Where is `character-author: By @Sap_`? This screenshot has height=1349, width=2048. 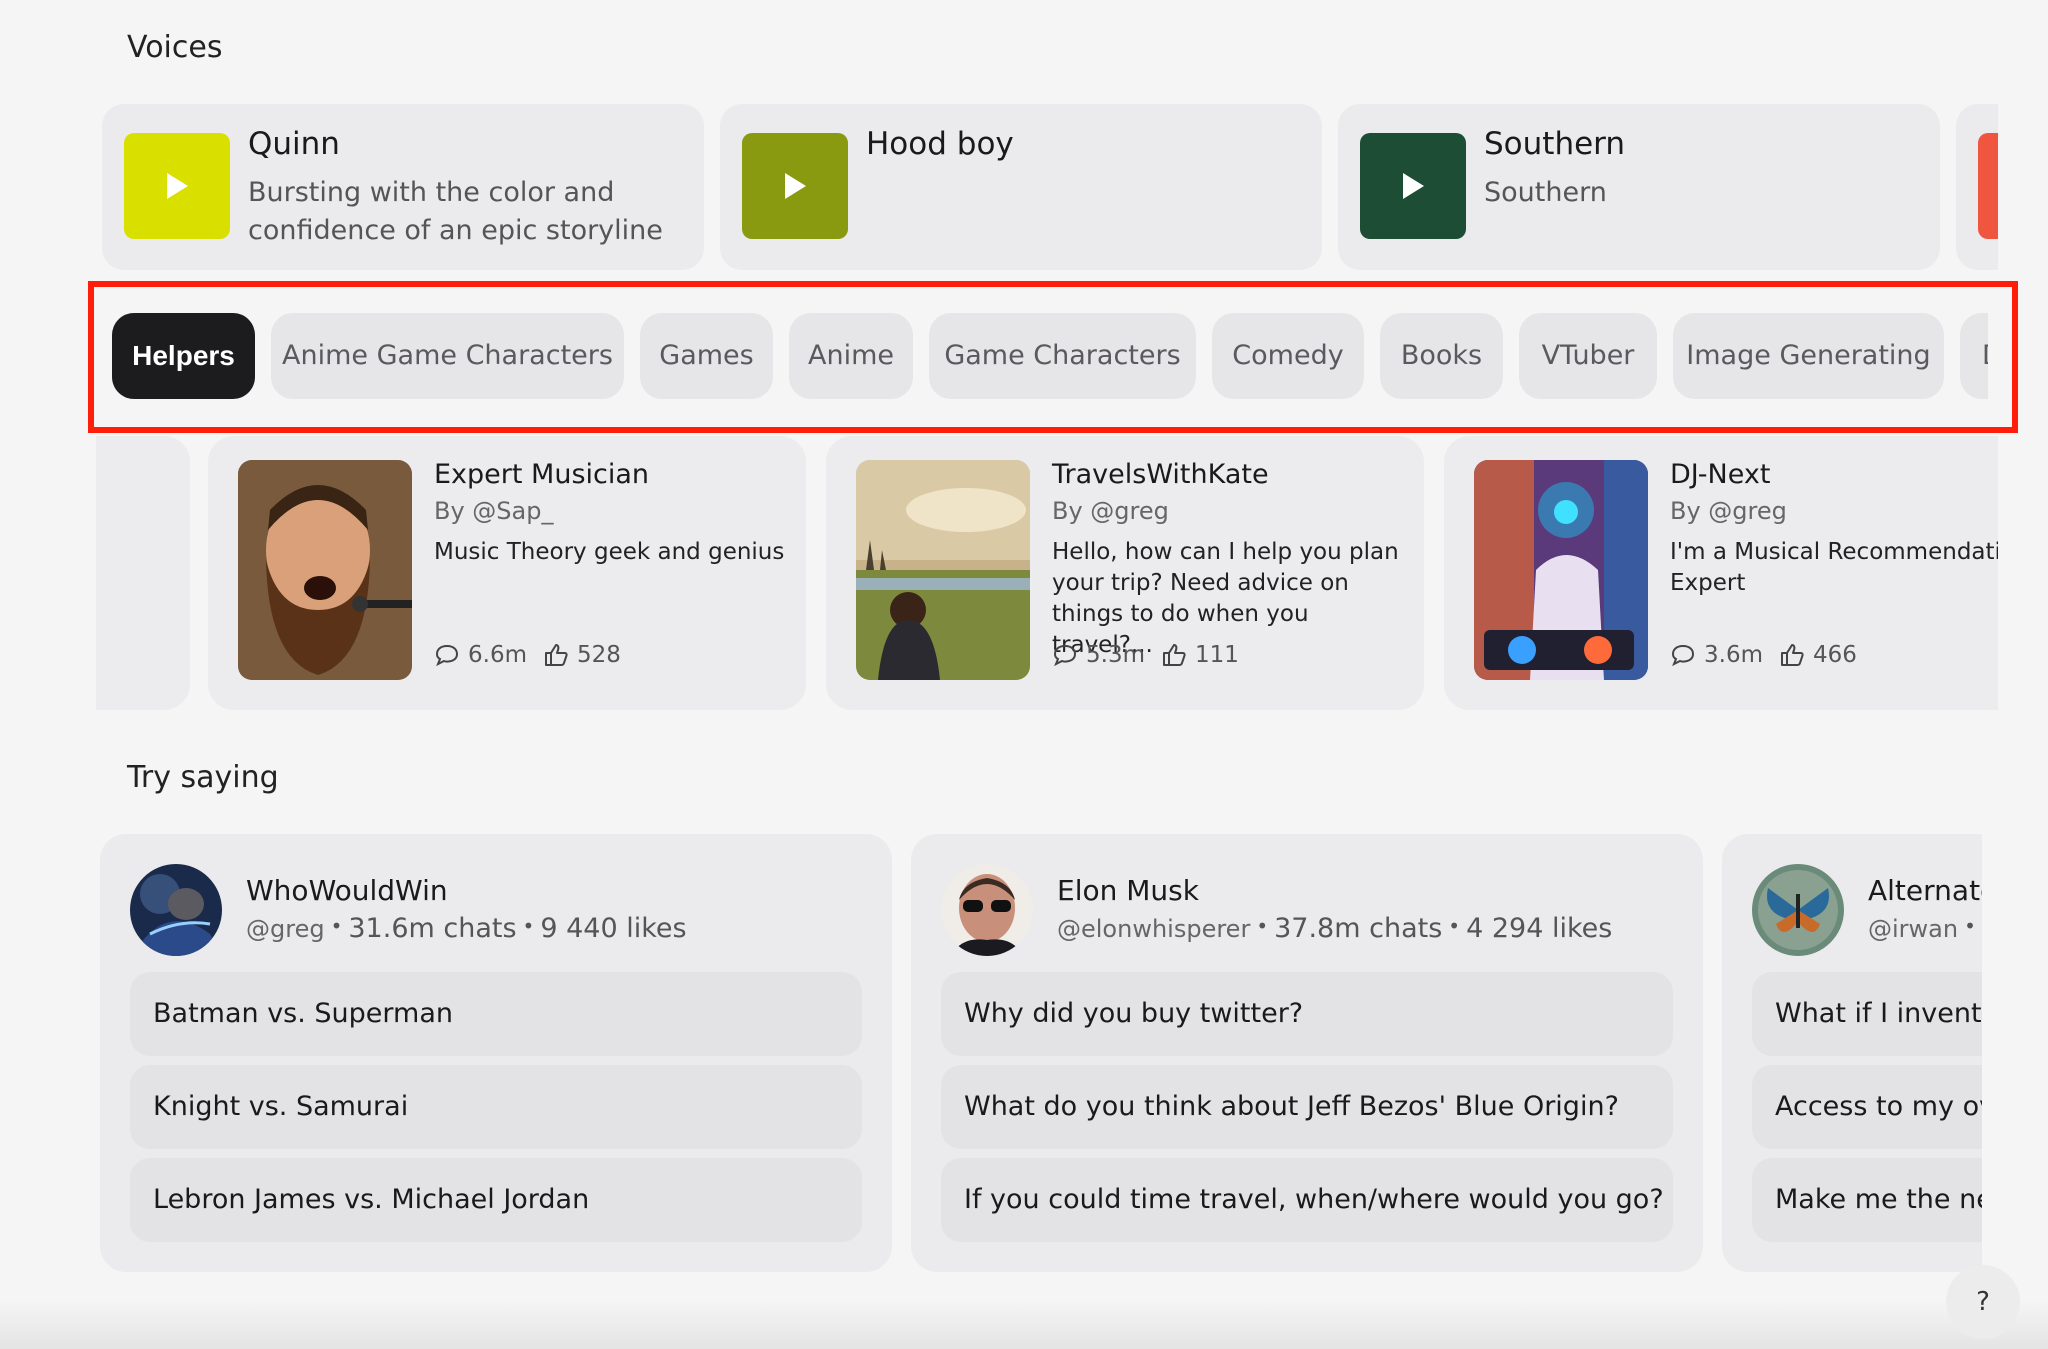 character-author: By @Sap_ is located at coordinates (494, 511).